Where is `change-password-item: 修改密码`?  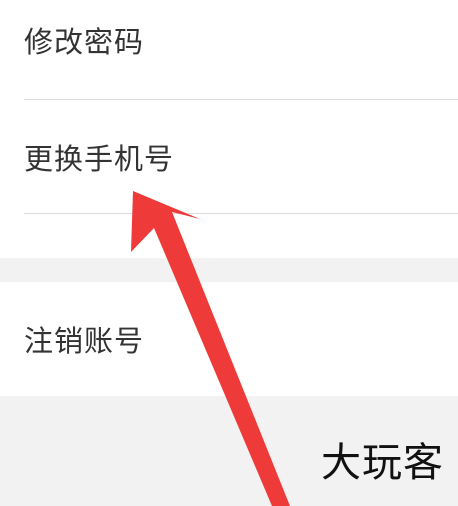
change-password-item: 修改密码 is located at coordinates (84, 42).